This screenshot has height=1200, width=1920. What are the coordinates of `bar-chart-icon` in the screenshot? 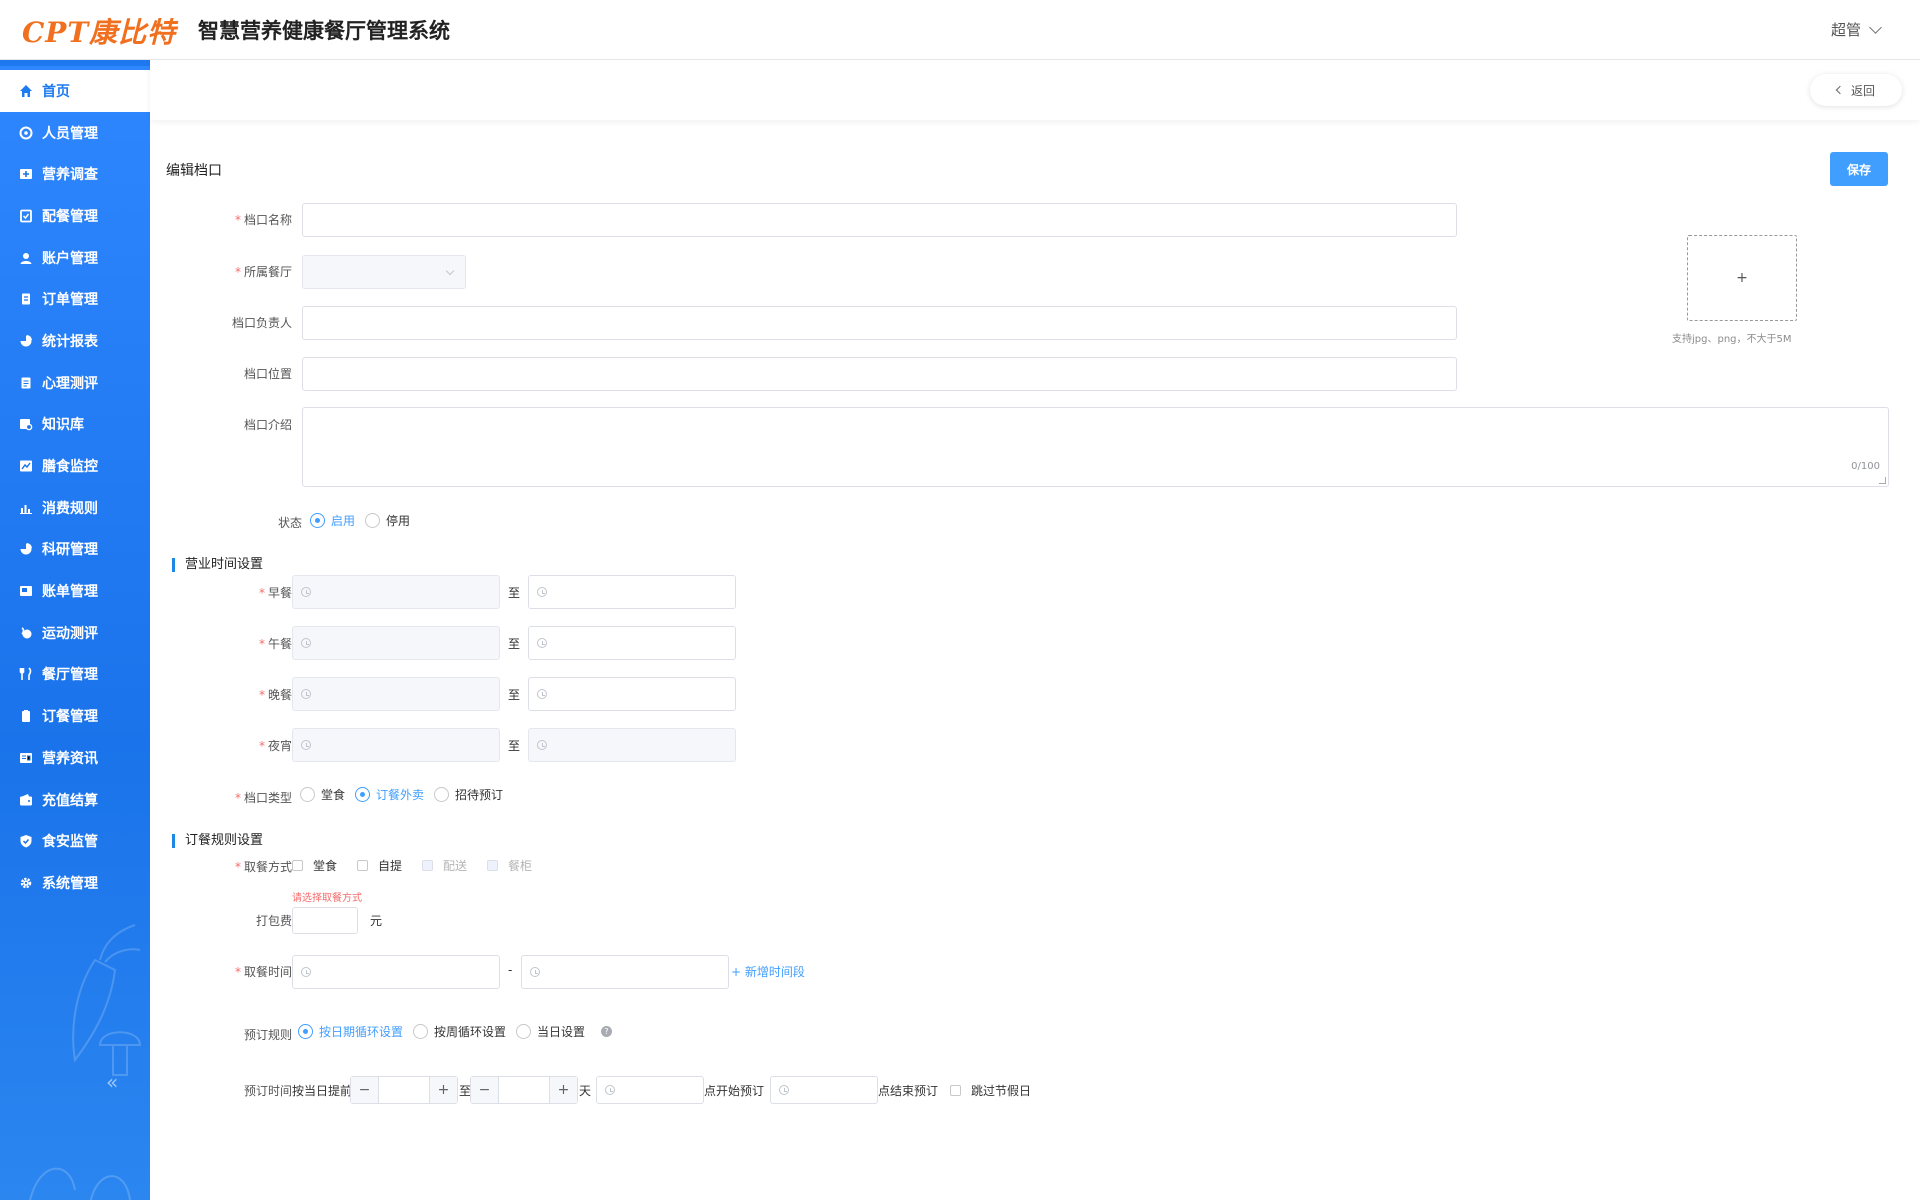 It's located at (26, 508).